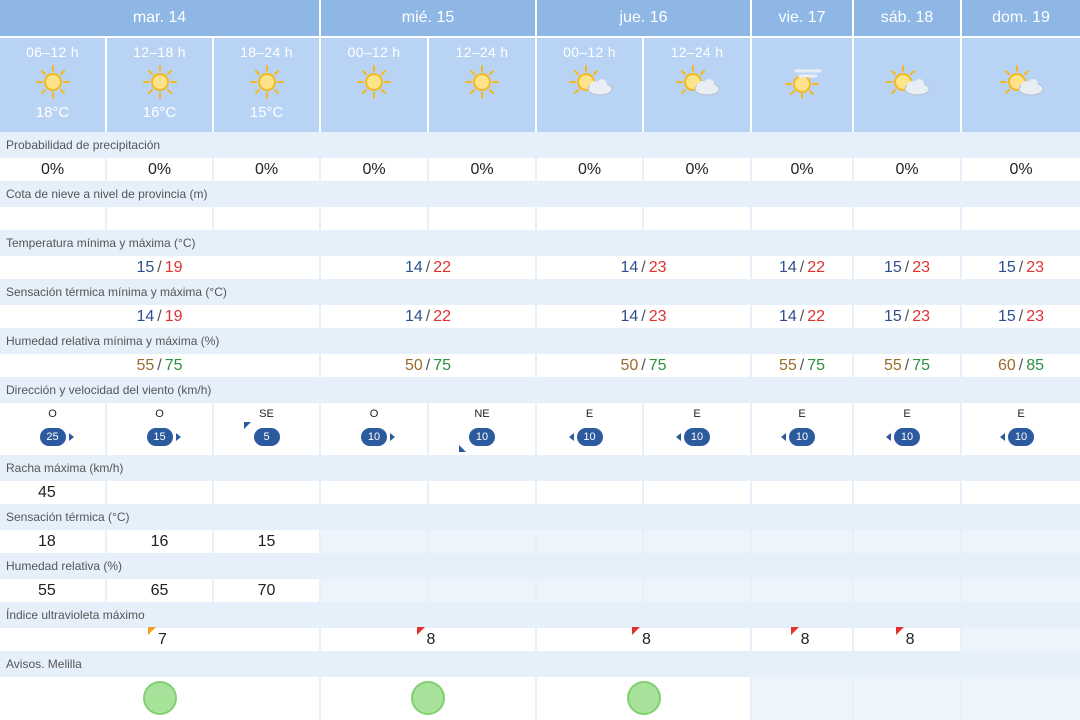 Image resolution: width=1080 pixels, height=720 pixels. Describe the element at coordinates (892, 316) in the screenshot. I see `feels-min: 15` at that location.